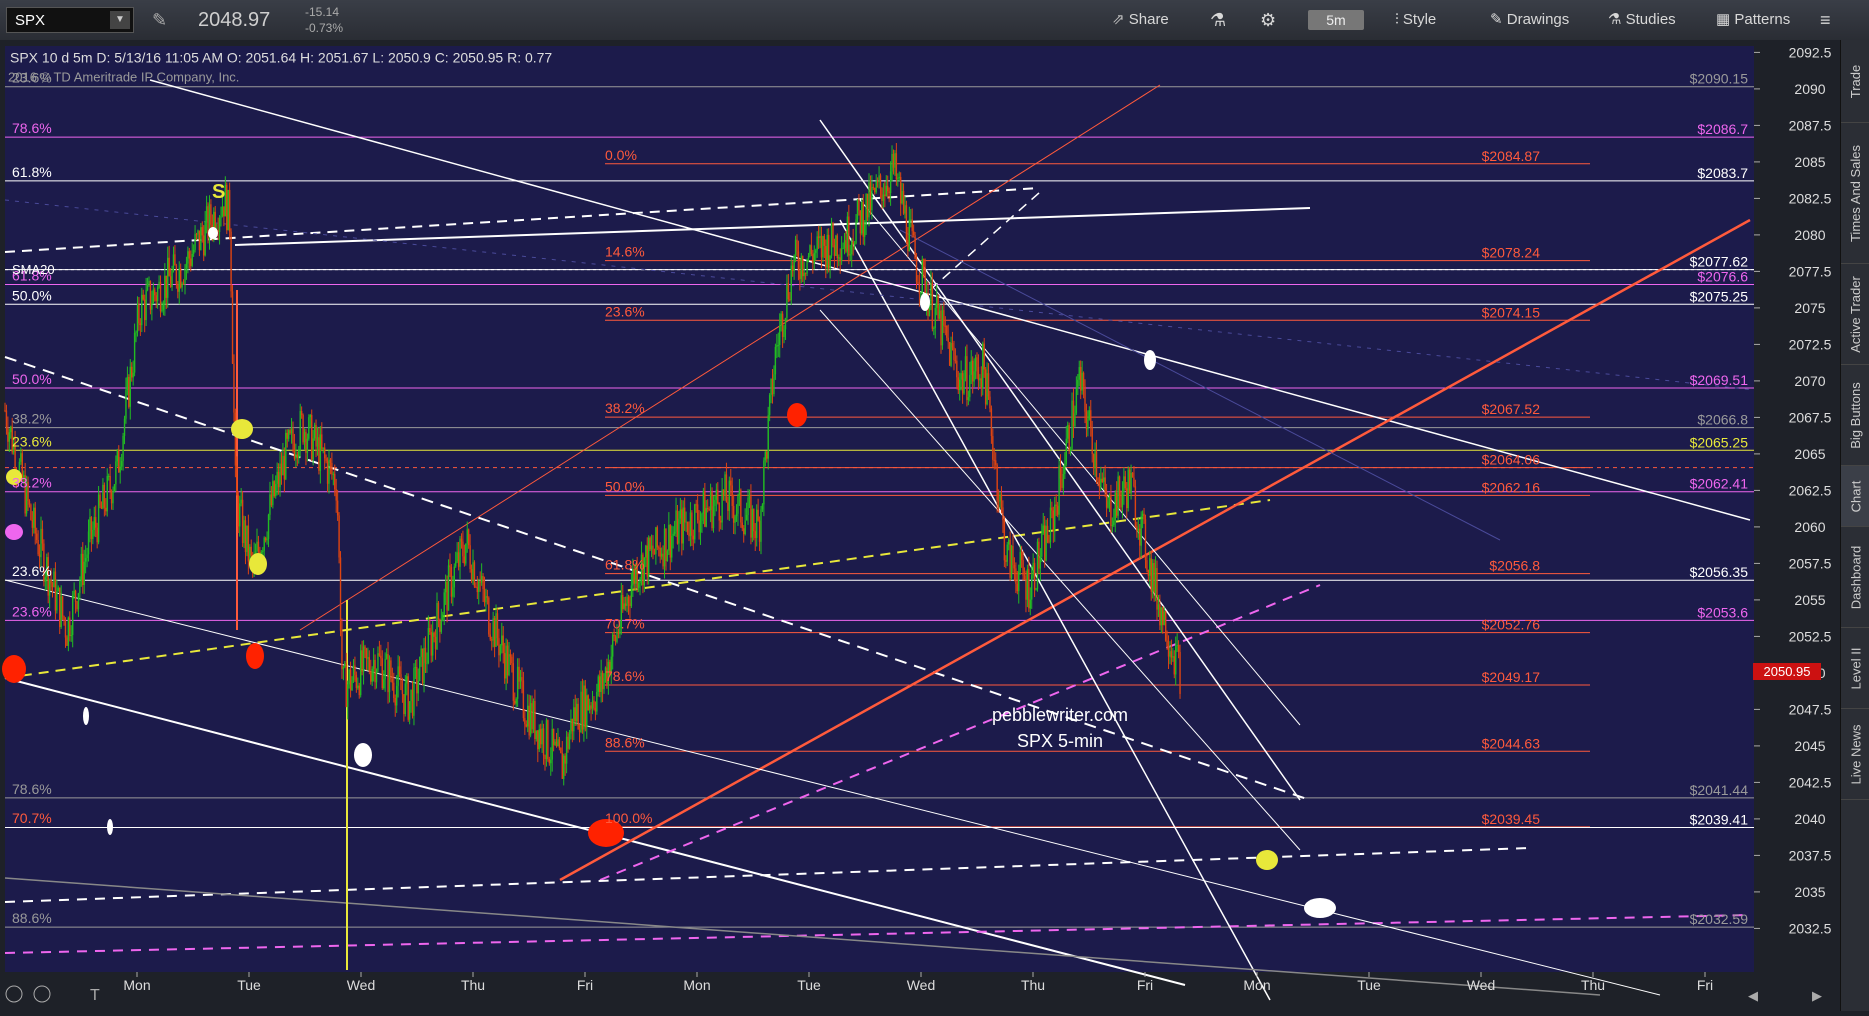 The height and width of the screenshot is (1016, 1869). I want to click on tab-chart: Chart, so click(1855, 496).